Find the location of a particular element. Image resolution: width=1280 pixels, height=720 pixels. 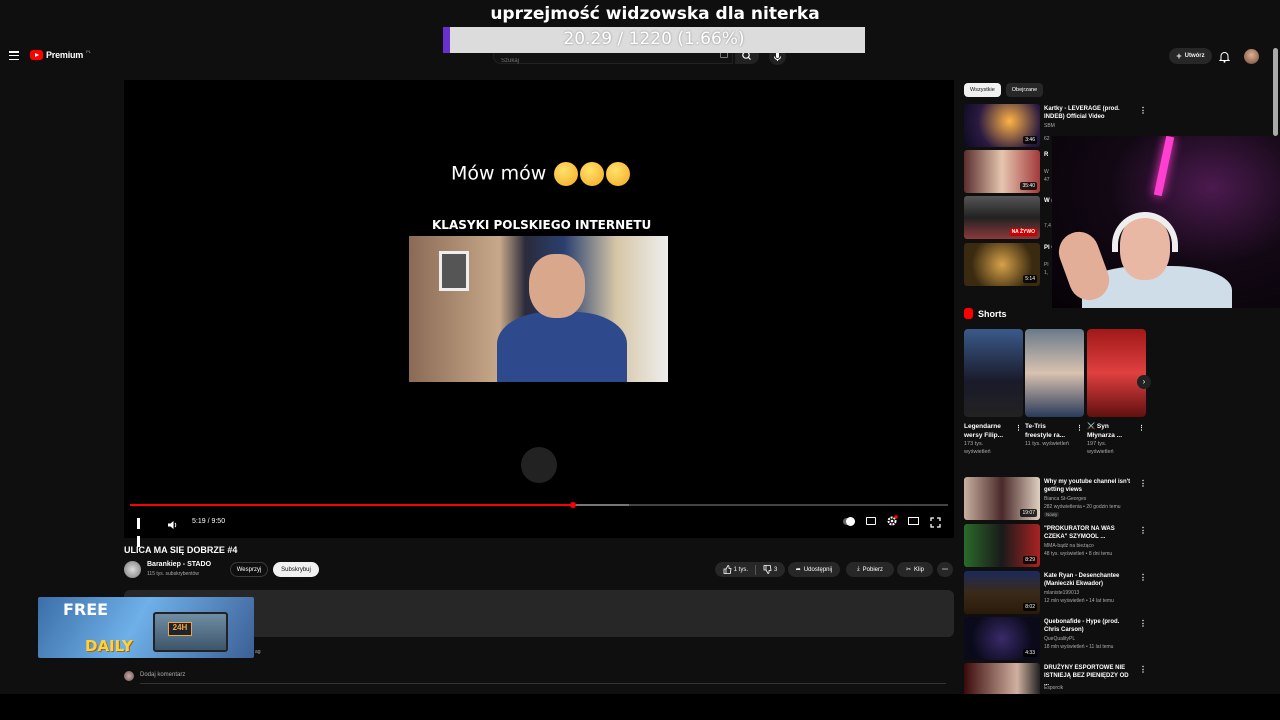

video-thumbnail: NA ŻYWO is located at coordinates (1002, 217).